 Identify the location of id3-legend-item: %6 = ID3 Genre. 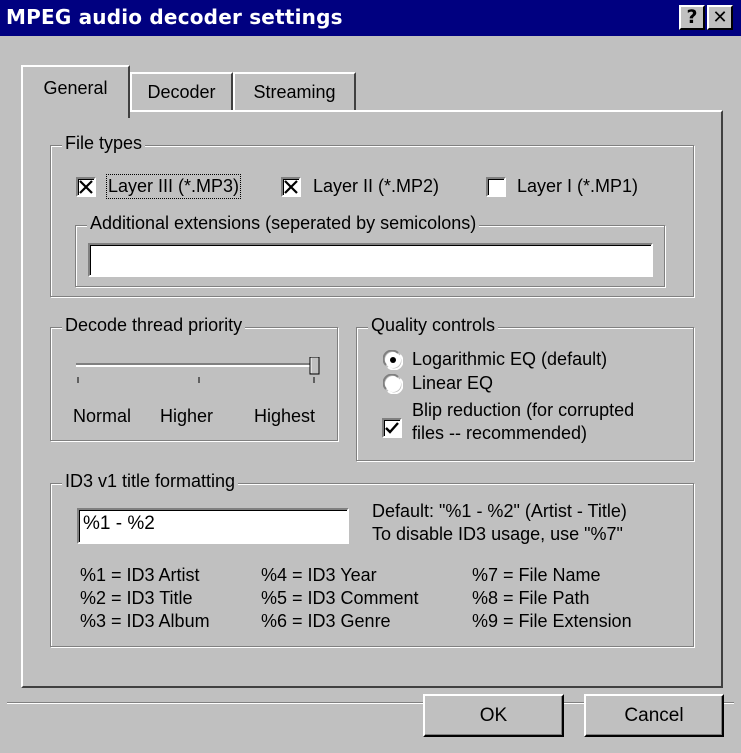
(326, 621).